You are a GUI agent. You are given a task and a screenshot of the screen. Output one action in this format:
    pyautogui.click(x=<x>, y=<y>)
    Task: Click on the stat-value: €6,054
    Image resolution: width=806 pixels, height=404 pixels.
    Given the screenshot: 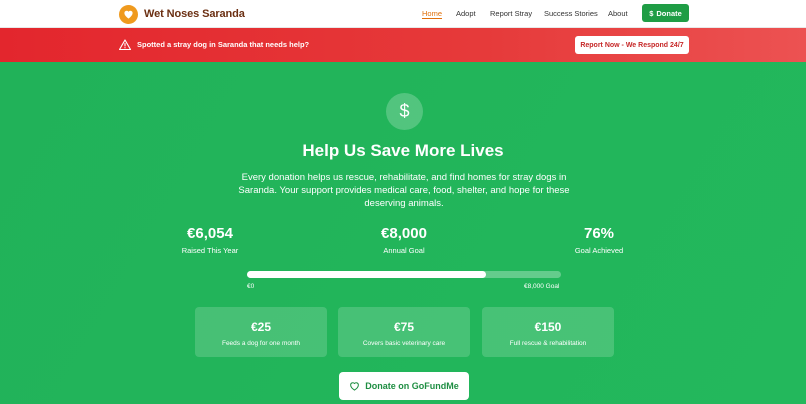 What is the action you would take?
    pyautogui.click(x=210, y=233)
    